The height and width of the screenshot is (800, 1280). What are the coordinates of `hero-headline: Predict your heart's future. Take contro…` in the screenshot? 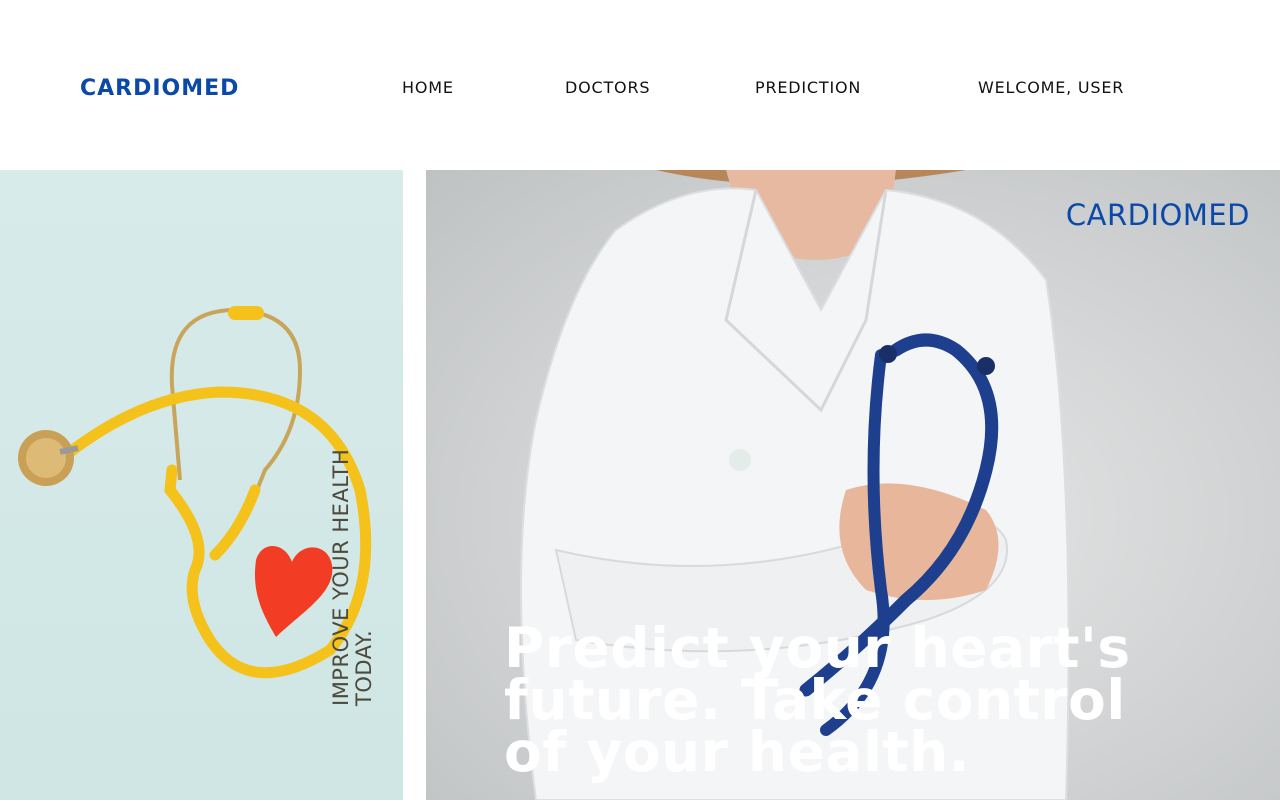 It's located at (817, 700).